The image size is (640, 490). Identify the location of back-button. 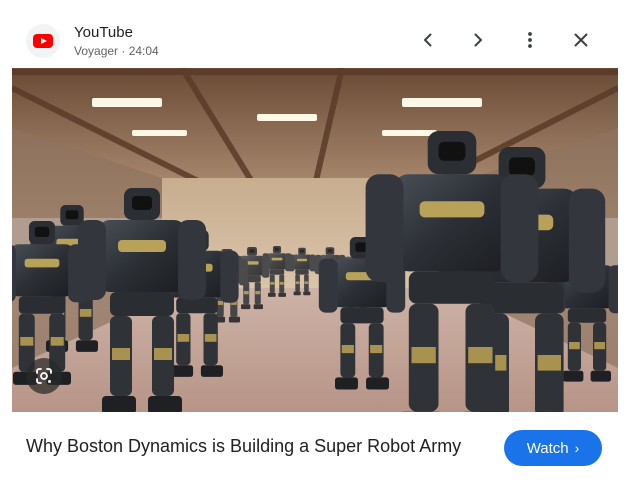
(428, 40).